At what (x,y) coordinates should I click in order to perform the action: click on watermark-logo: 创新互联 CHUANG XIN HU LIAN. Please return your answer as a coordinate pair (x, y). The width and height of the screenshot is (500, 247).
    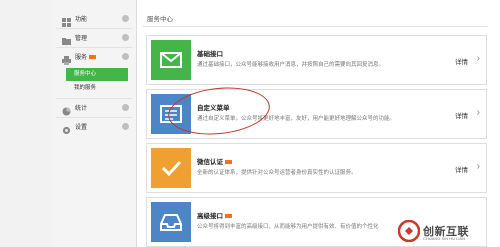
    Looking at the image, I should click on (448, 231).